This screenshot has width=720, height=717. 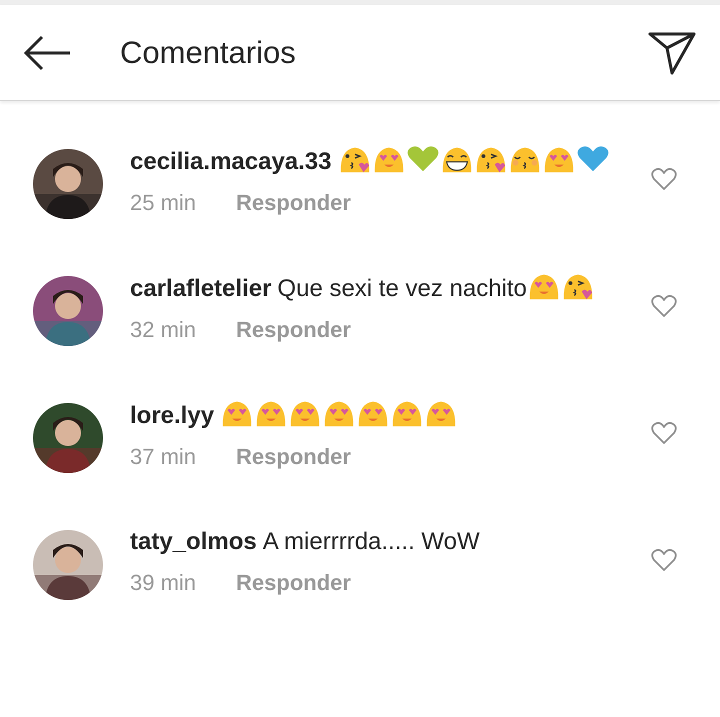 I want to click on comment-time: 37 min, so click(x=163, y=457).